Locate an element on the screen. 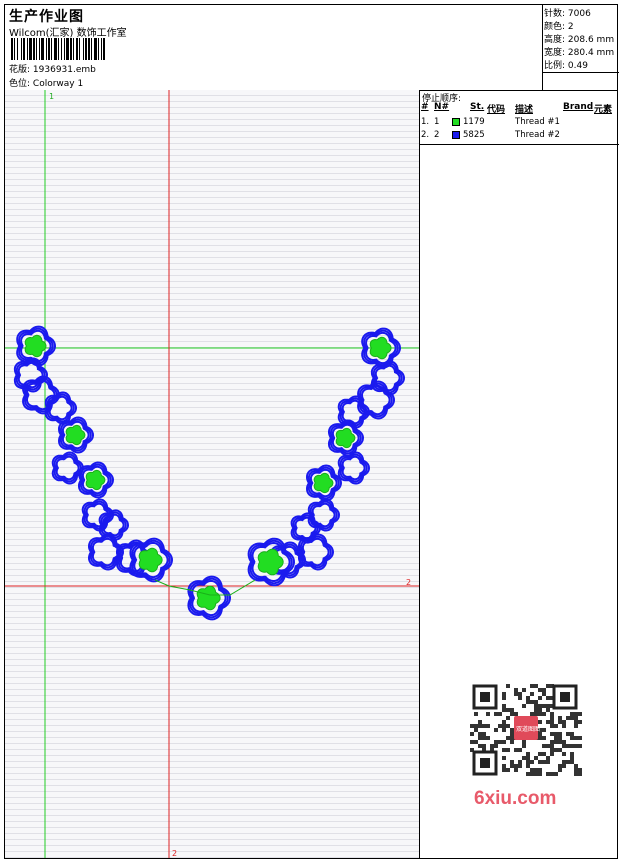 The height and width of the screenshot is (861, 620). colorway: 色位: Colorway 1 is located at coordinates (46, 82).